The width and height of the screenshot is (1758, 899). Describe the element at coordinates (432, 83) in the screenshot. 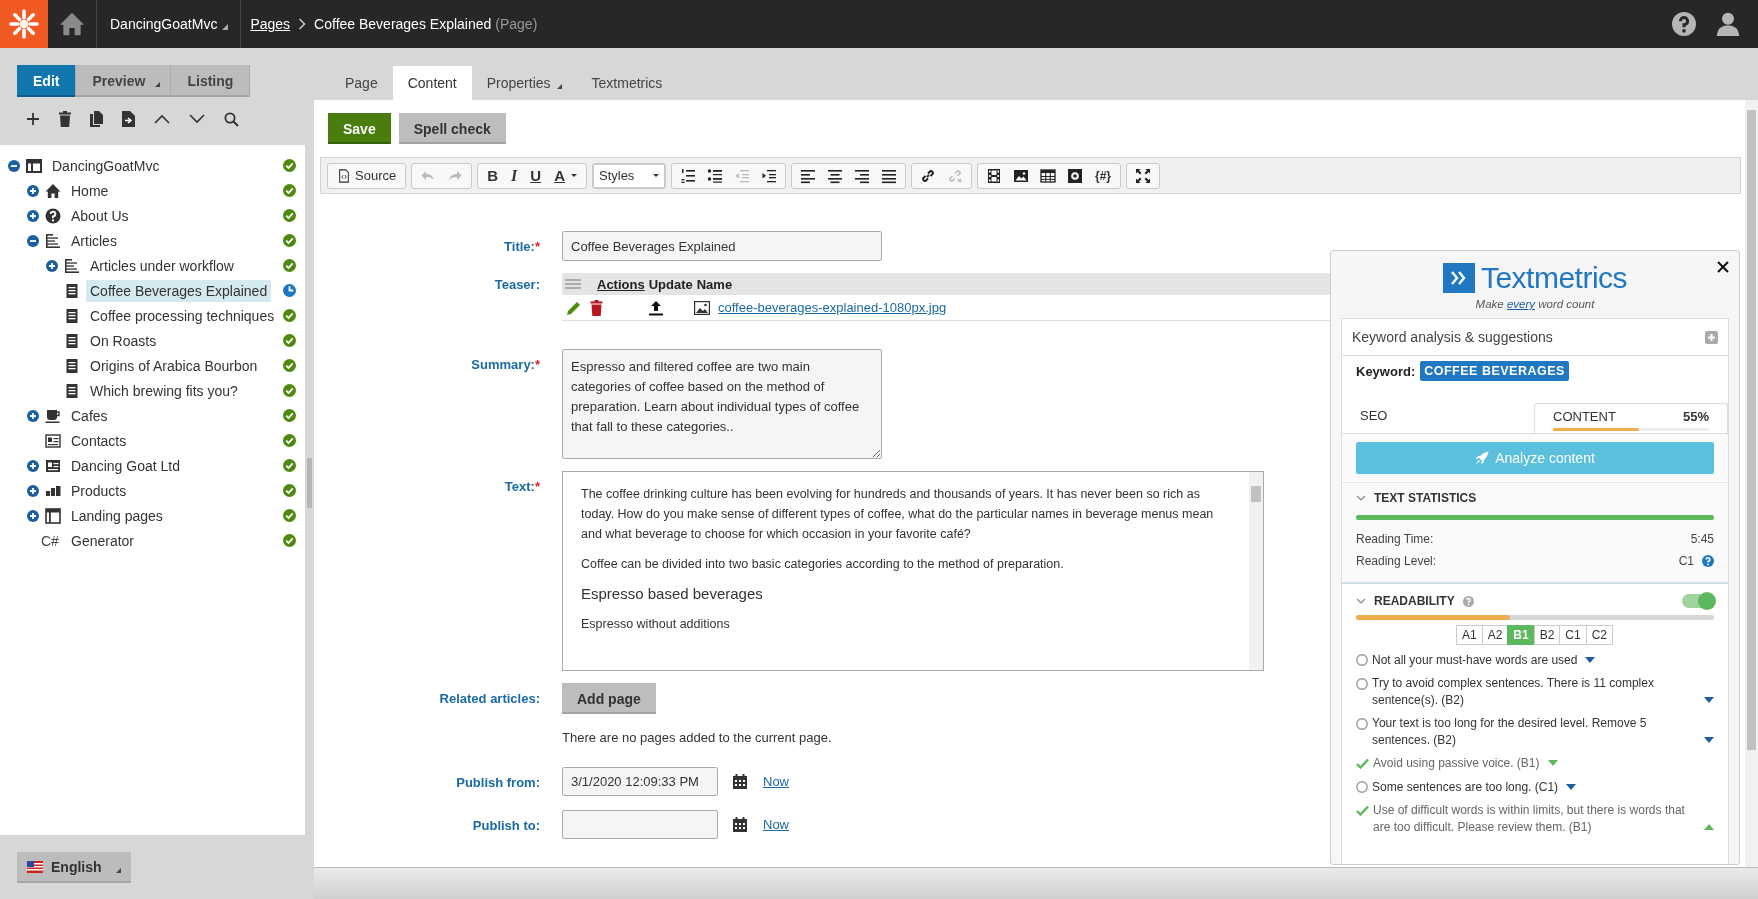

I see `tab: Content` at that location.